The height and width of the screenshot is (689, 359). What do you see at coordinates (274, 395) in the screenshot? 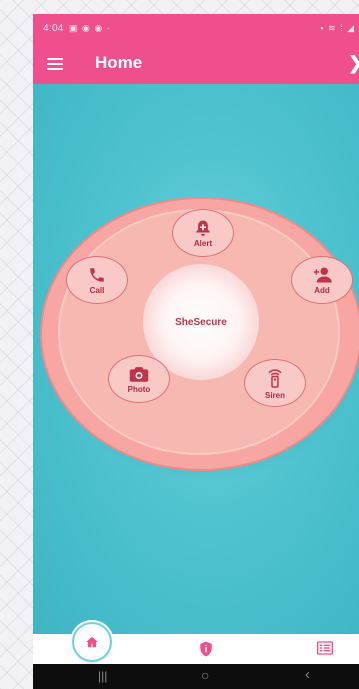
I see `siren-label: Siren` at bounding box center [274, 395].